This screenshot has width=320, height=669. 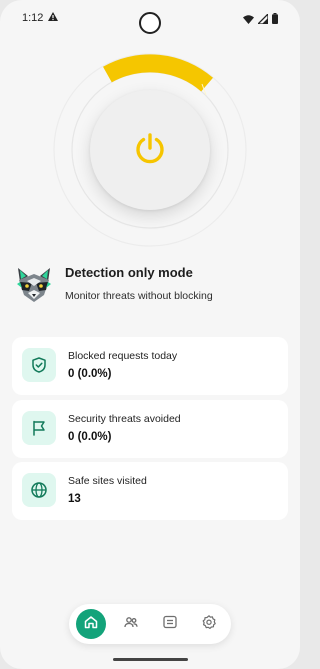 I want to click on stat-card-security-threats: Security threats avoided 0 (0.0%), so click(x=150, y=429).